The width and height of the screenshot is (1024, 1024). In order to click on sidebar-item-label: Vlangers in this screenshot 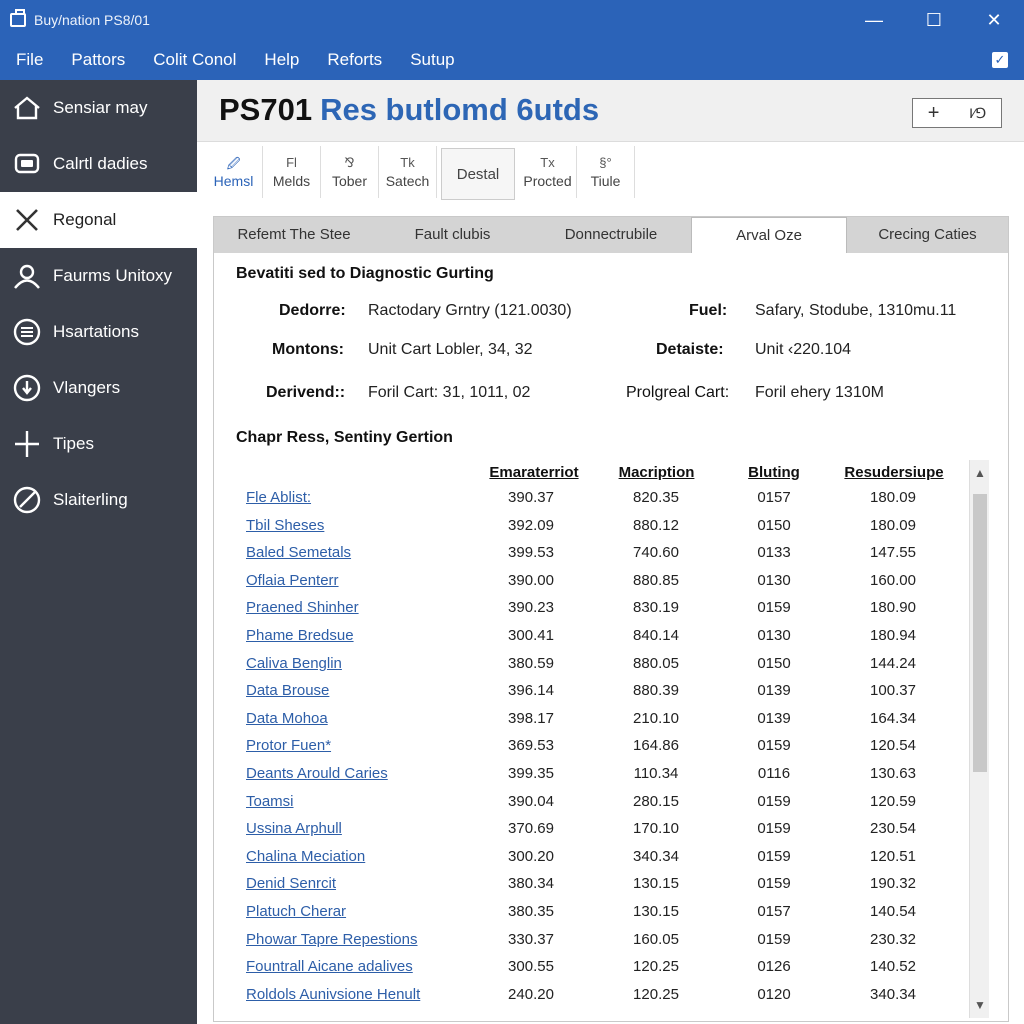, I will do `click(87, 387)`.